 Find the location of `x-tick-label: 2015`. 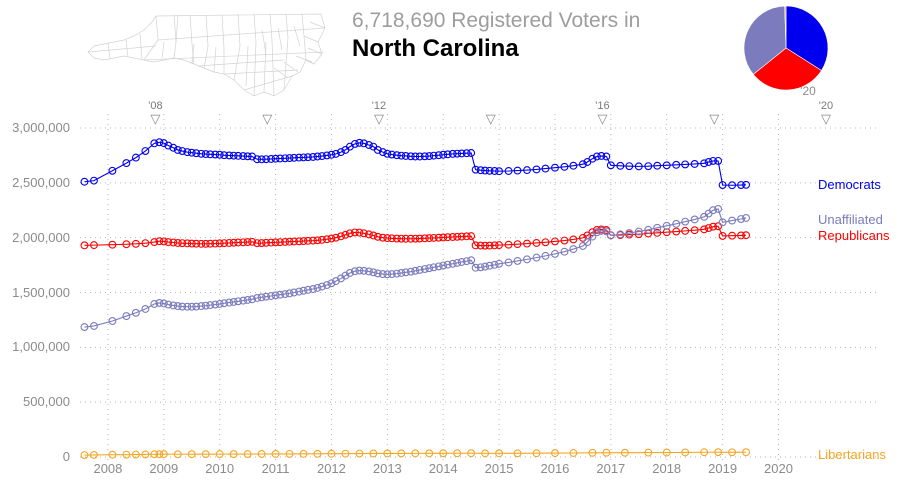

x-tick-label: 2015 is located at coordinates (499, 468).